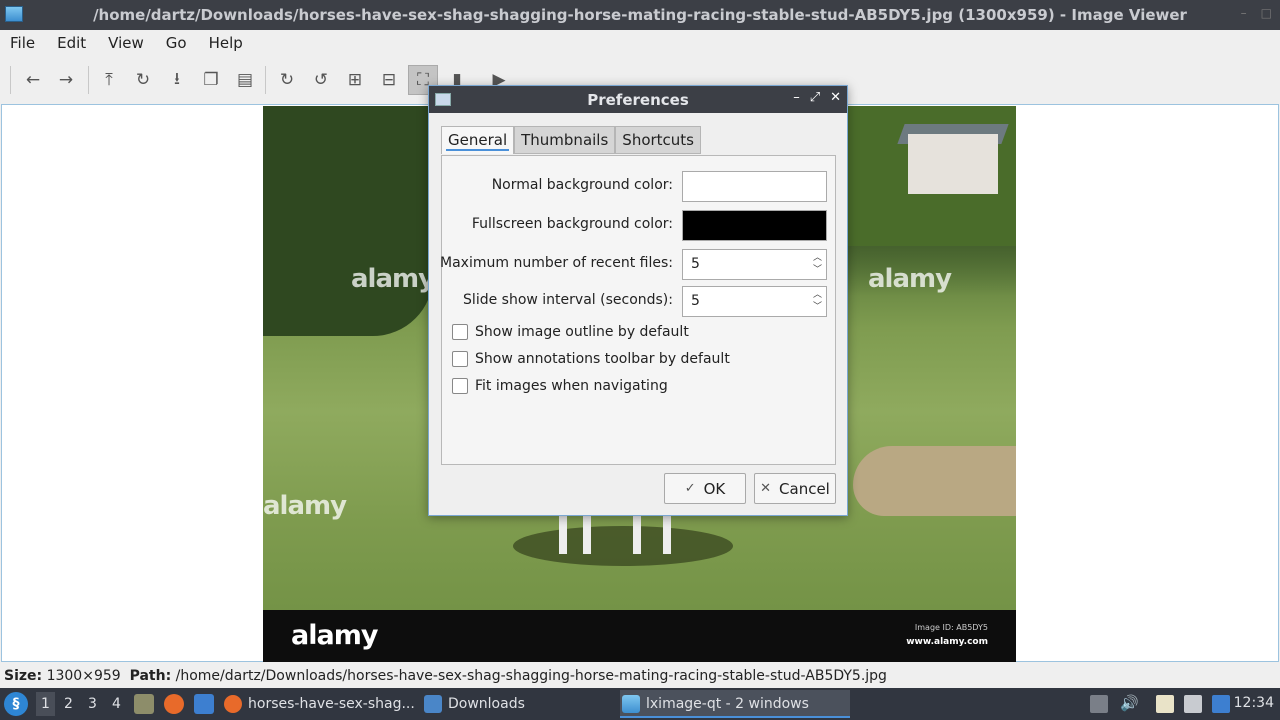 The image size is (1280, 720). Describe the element at coordinates (953, 164) in the screenshot. I see `image-house` at that location.